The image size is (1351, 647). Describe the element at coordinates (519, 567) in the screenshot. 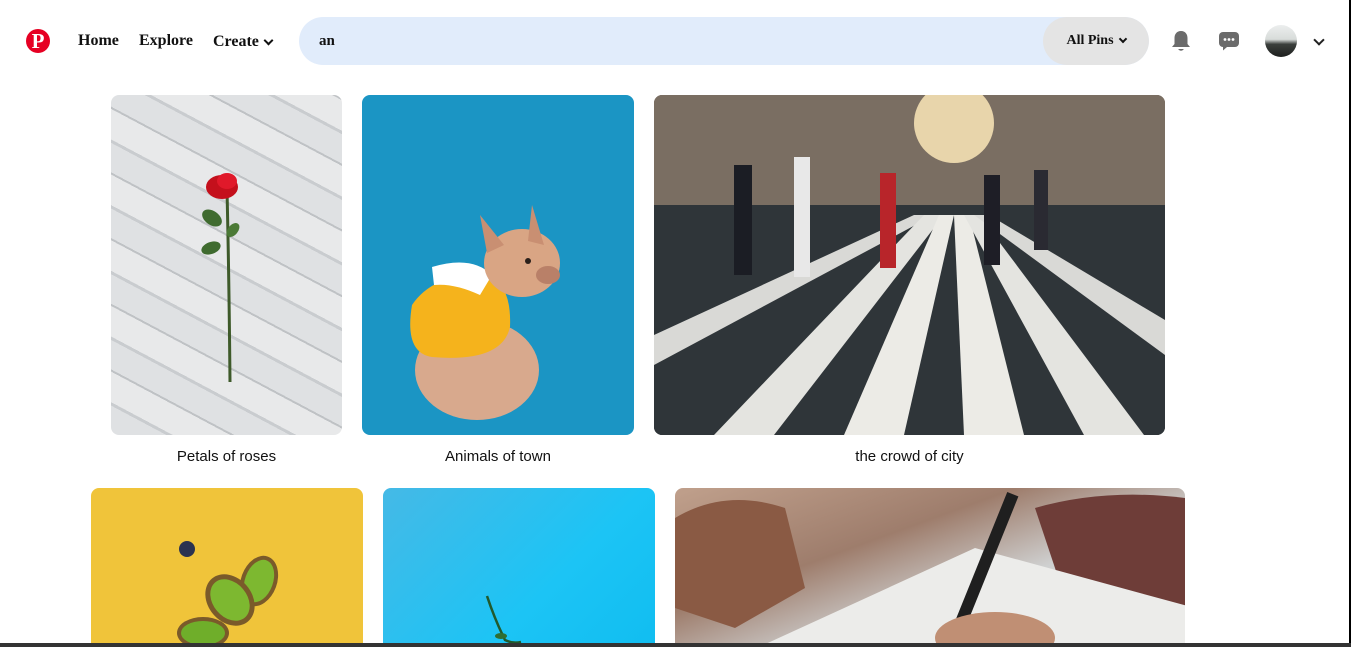

I see `pin-image-plant` at that location.